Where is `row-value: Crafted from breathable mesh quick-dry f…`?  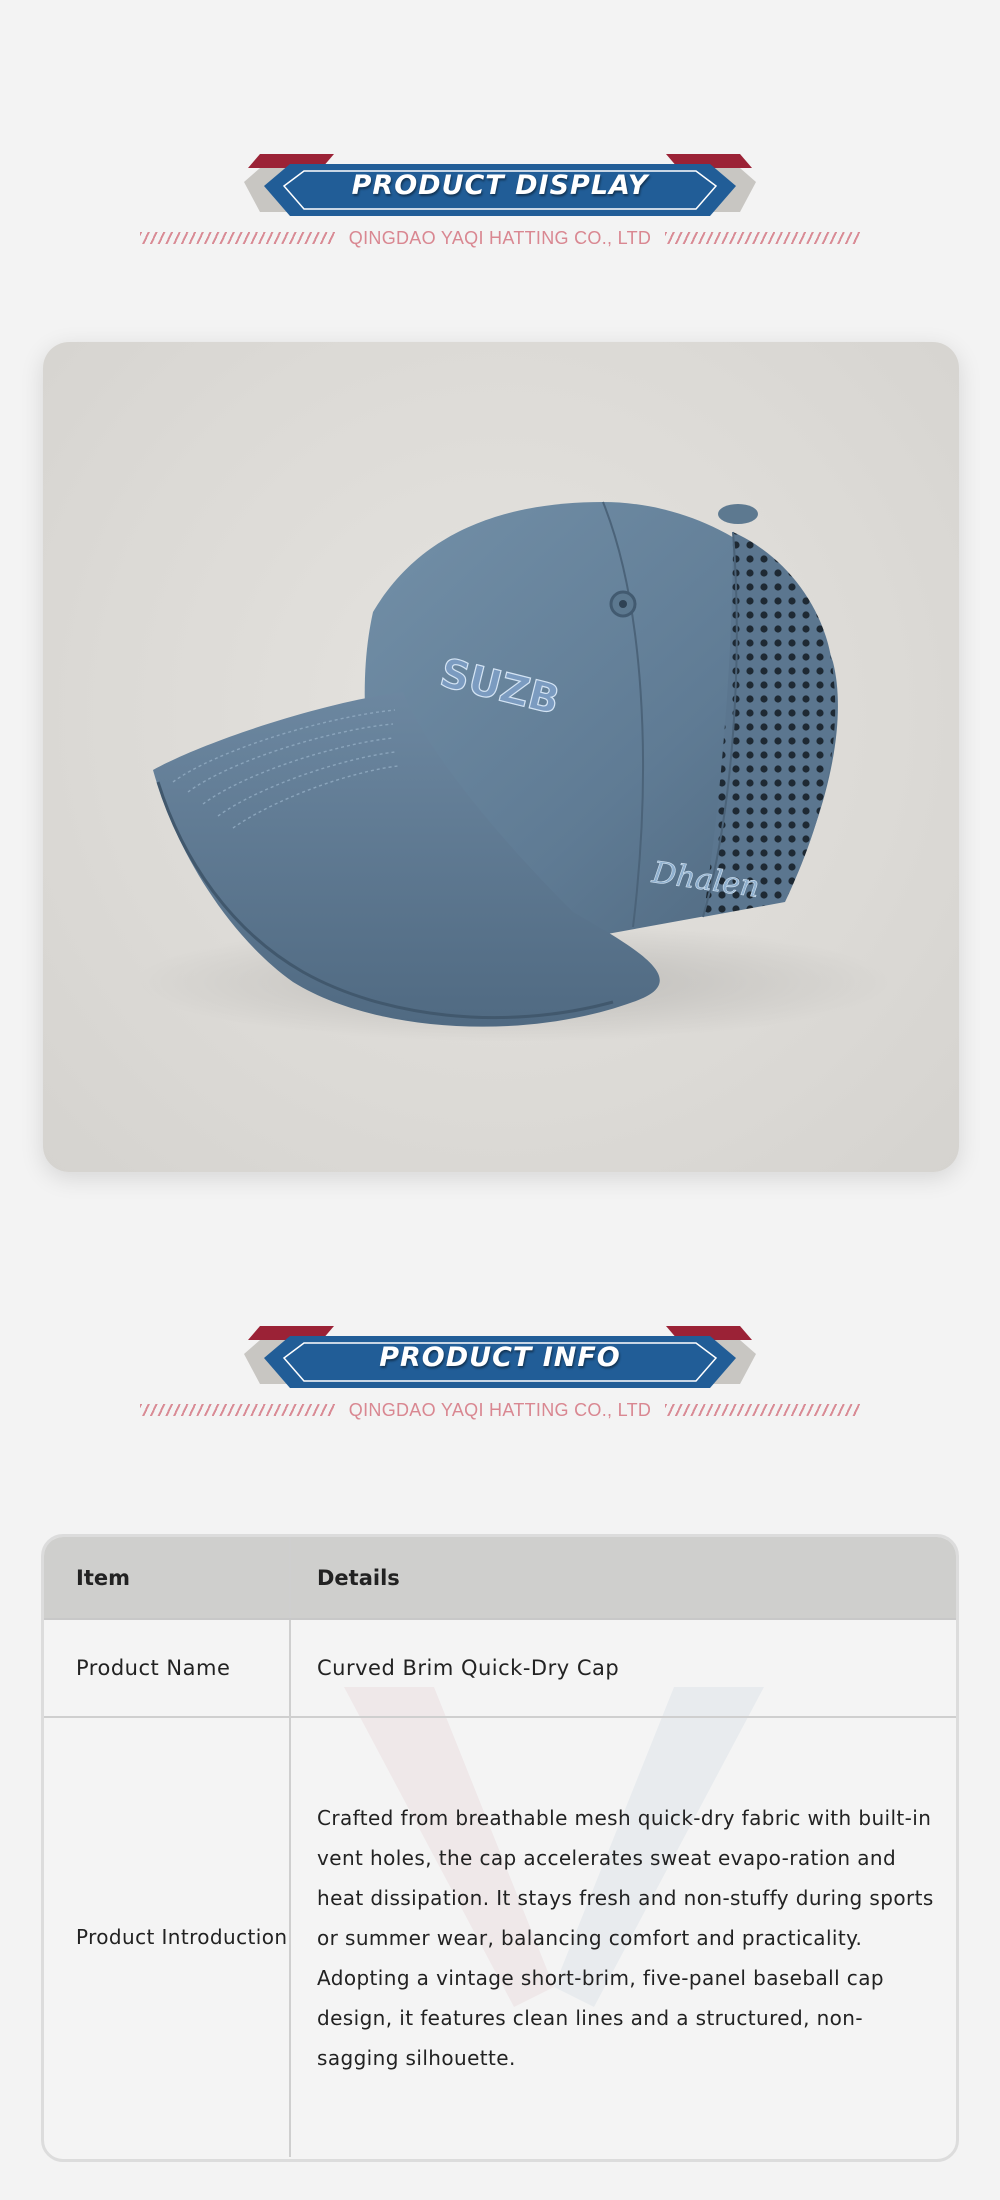
row-value: Crafted from breathable mesh quick-dry f… is located at coordinates (623, 1937).